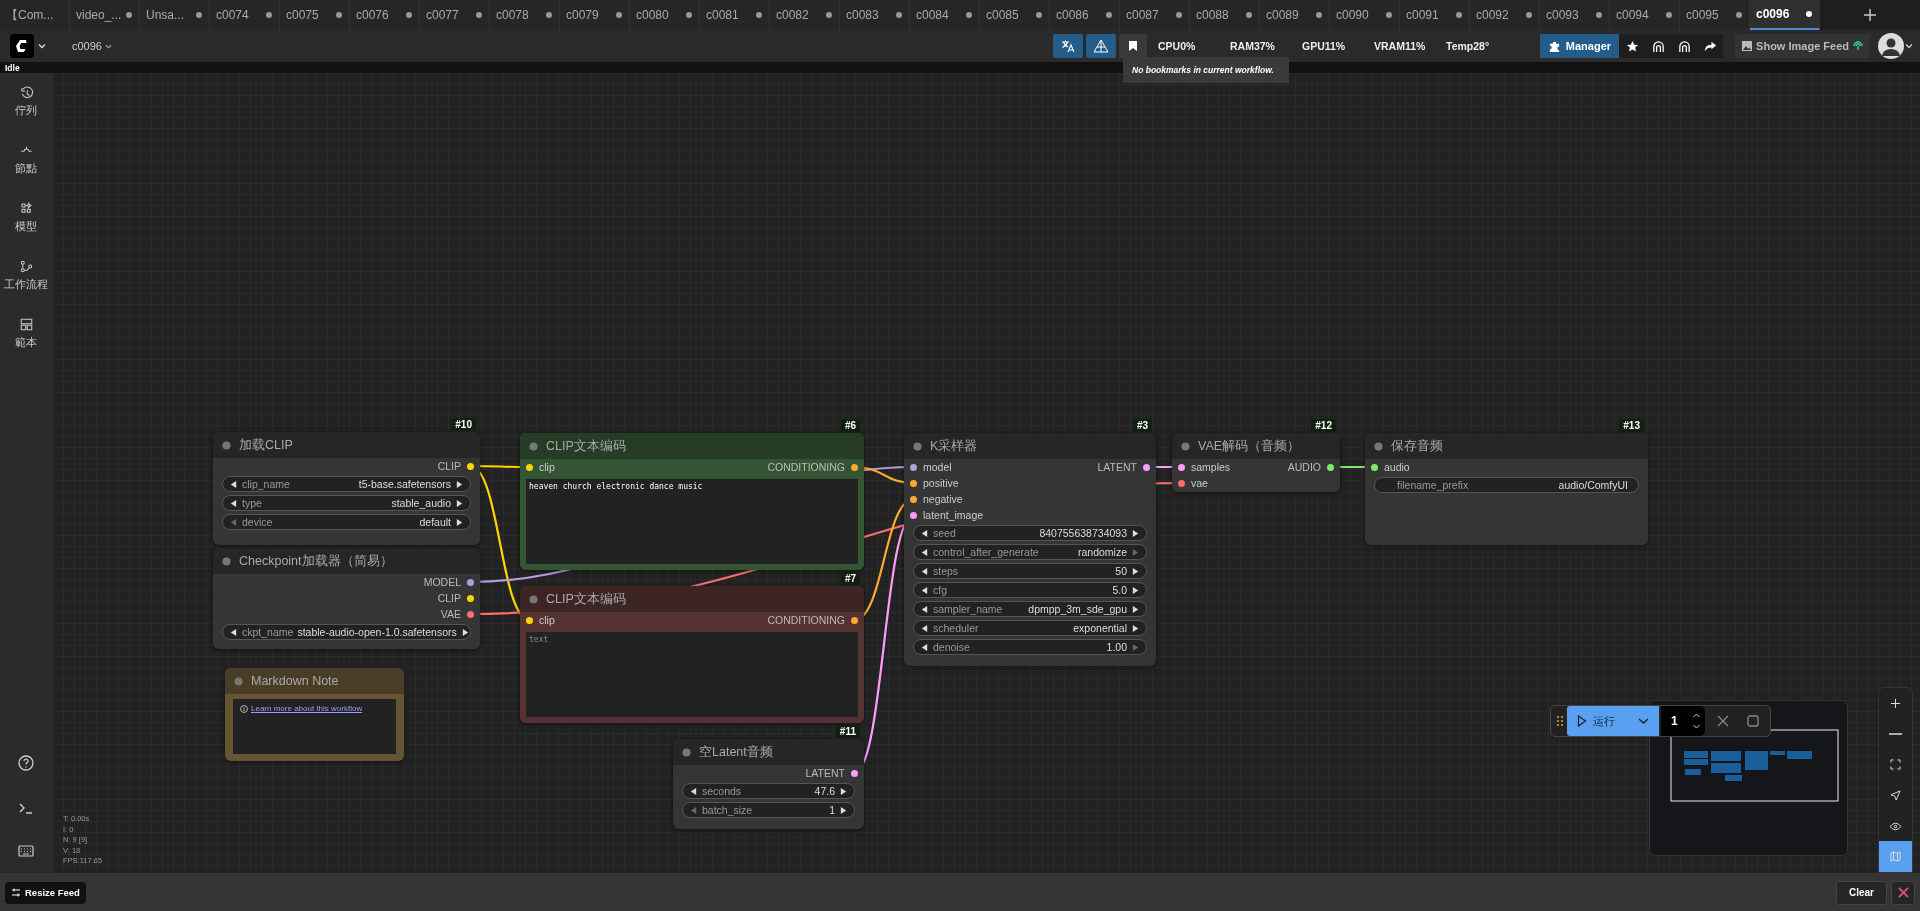  I want to click on help-icon, so click(26, 763).